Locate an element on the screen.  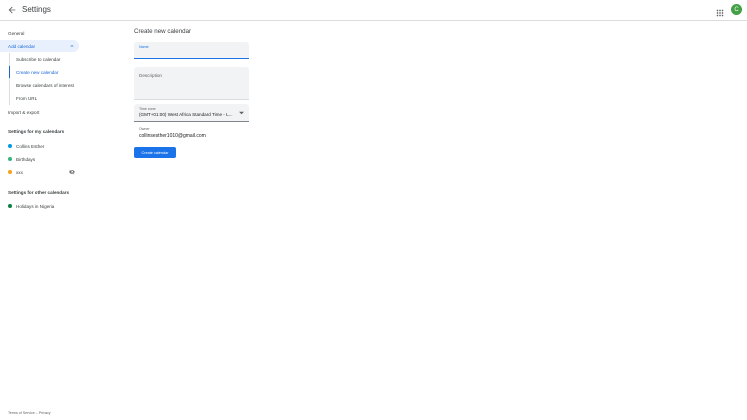
top-bar: Settings C is located at coordinates (373, 10).